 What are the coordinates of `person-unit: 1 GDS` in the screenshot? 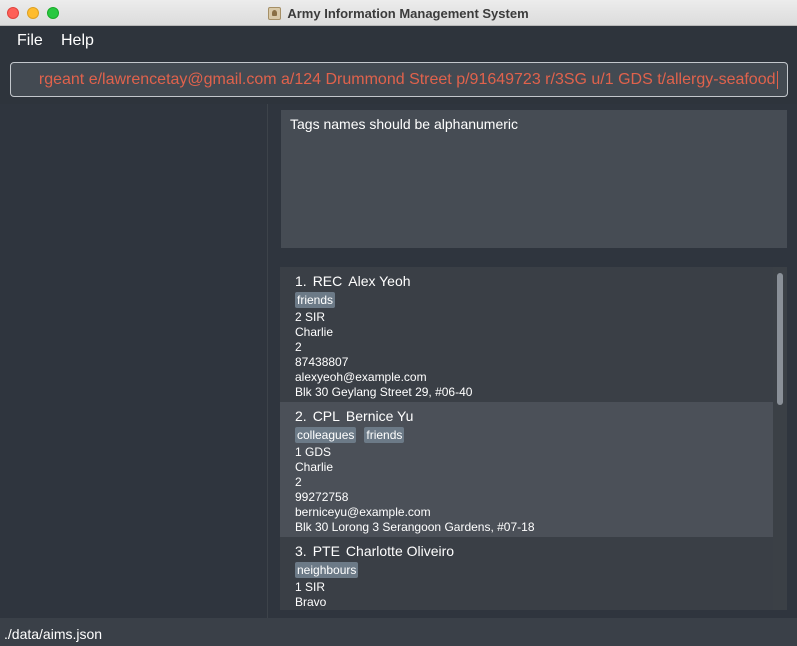 It's located at (313, 452).